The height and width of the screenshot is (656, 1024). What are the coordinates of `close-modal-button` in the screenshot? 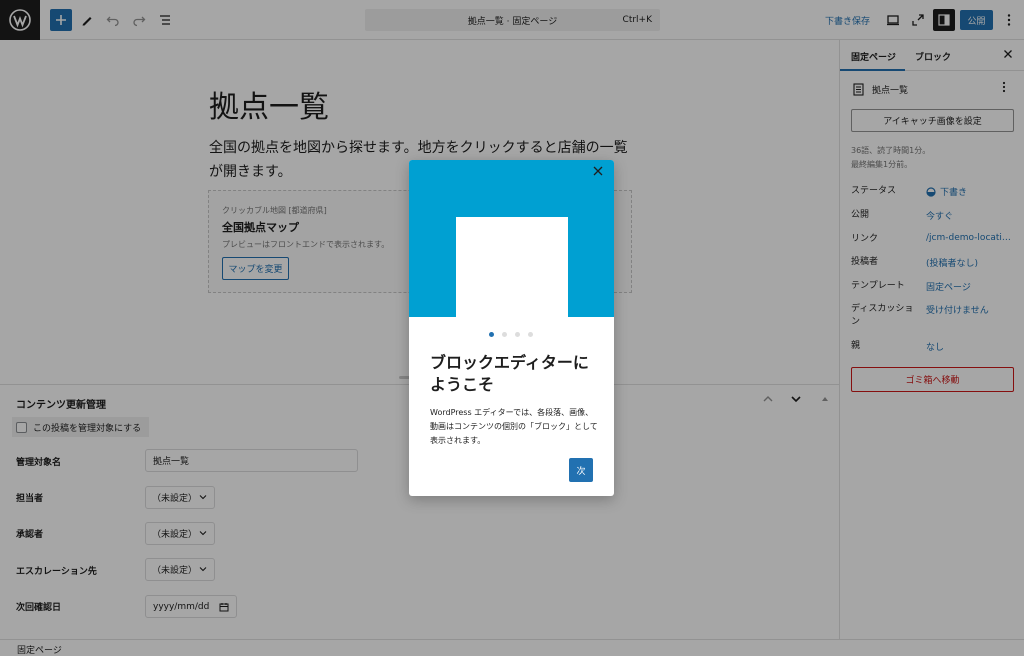 It's located at (598, 173).